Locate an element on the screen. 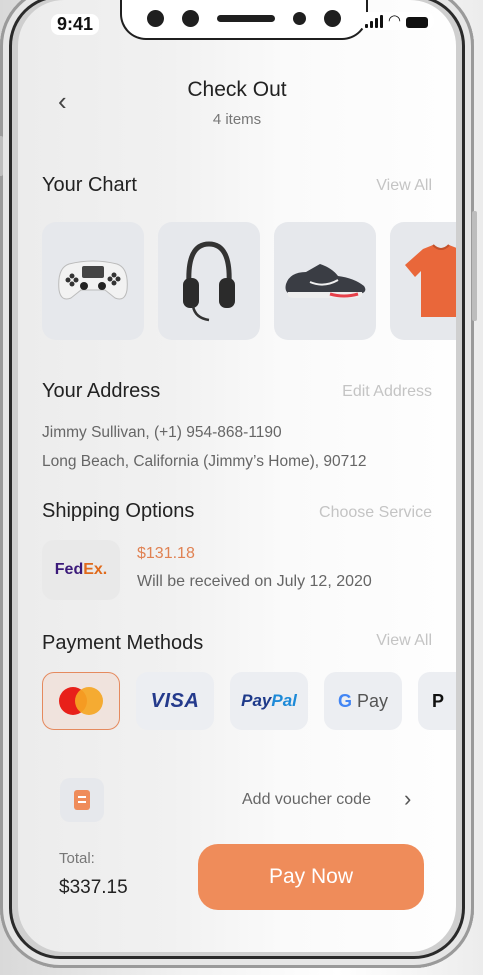 The image size is (483, 975). signal-icon is located at coordinates (373, 21).